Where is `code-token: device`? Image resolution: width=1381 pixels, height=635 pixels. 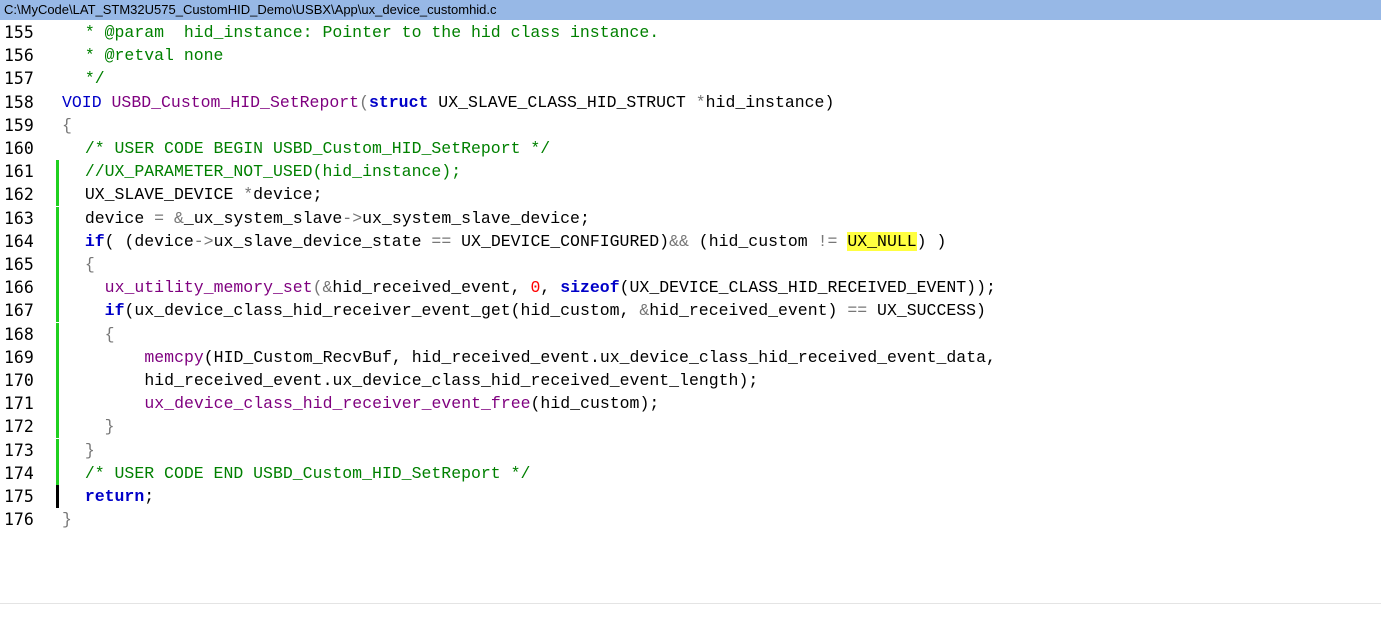 code-token: device is located at coordinates (119, 218).